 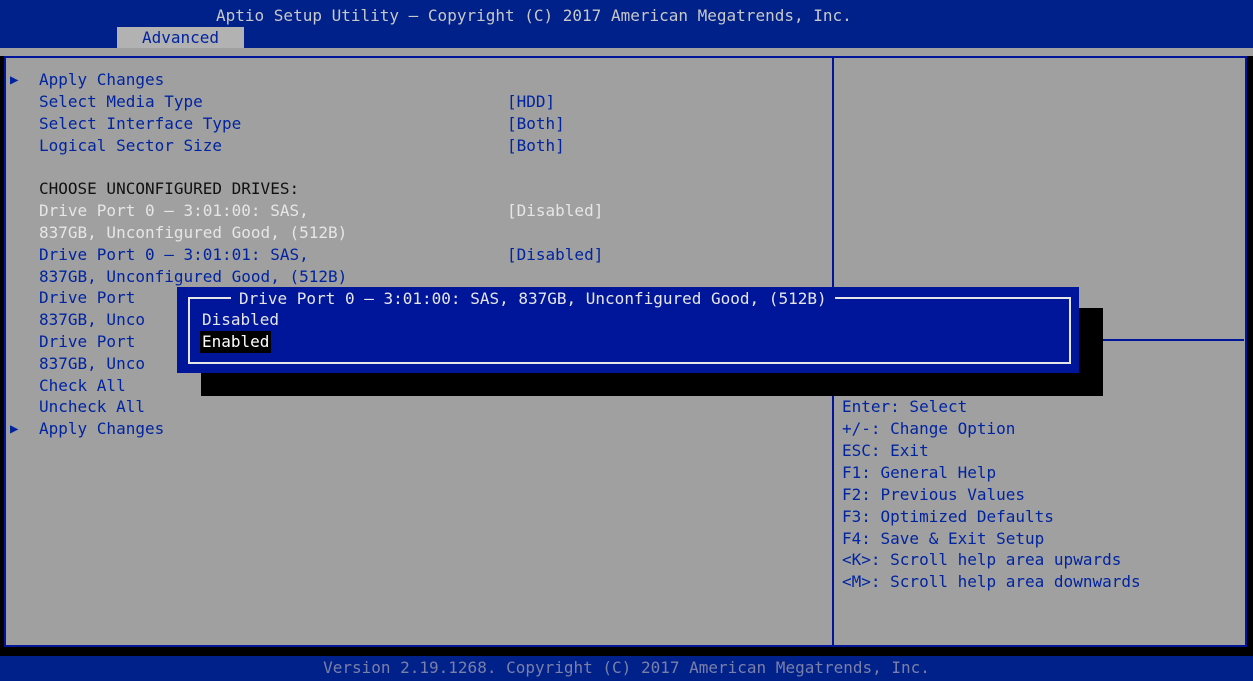 I want to click on drive-2-line1: Drive Port, so click(x=87, y=298).